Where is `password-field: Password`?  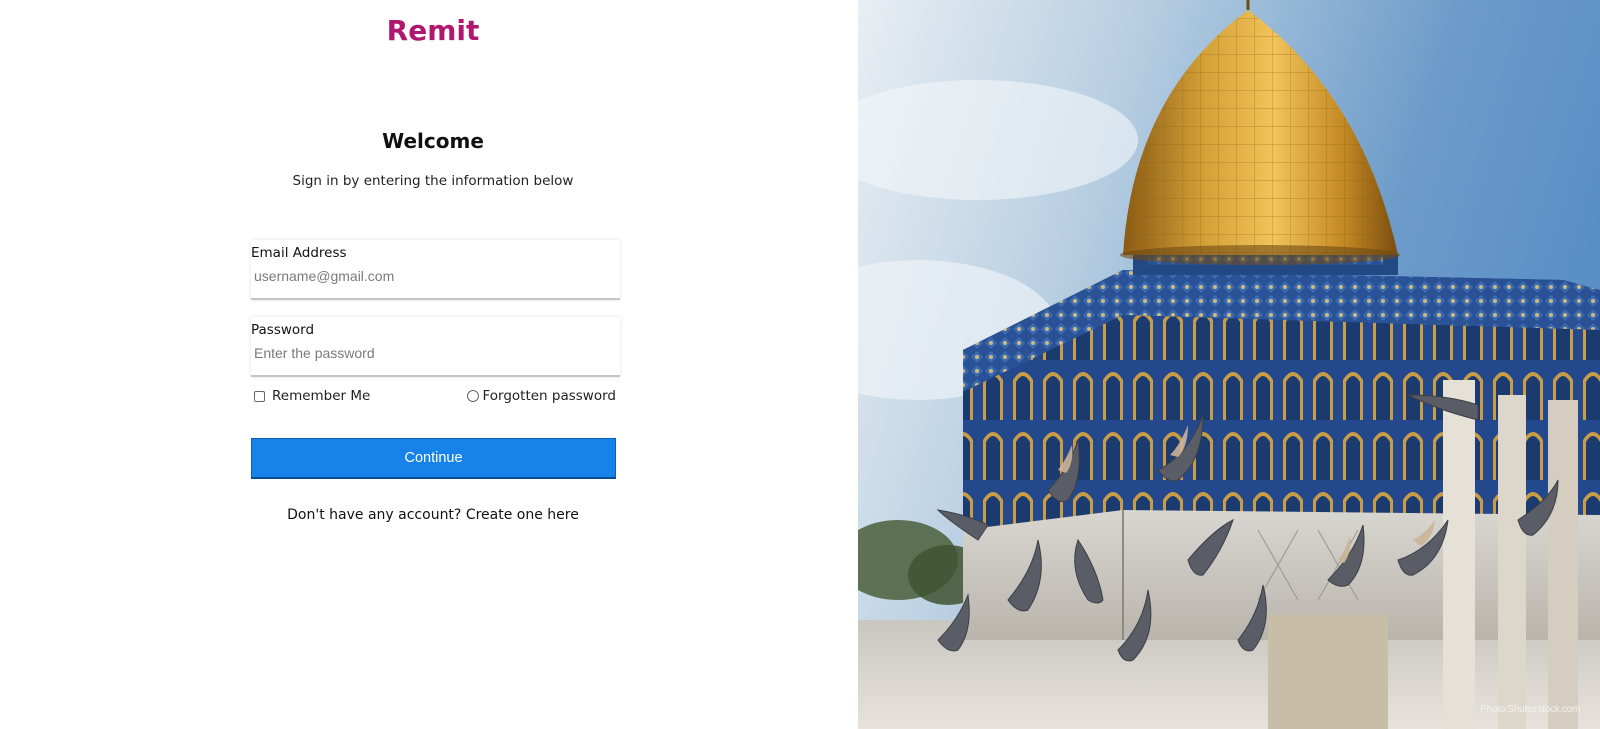
password-field: Password is located at coordinates (435, 347).